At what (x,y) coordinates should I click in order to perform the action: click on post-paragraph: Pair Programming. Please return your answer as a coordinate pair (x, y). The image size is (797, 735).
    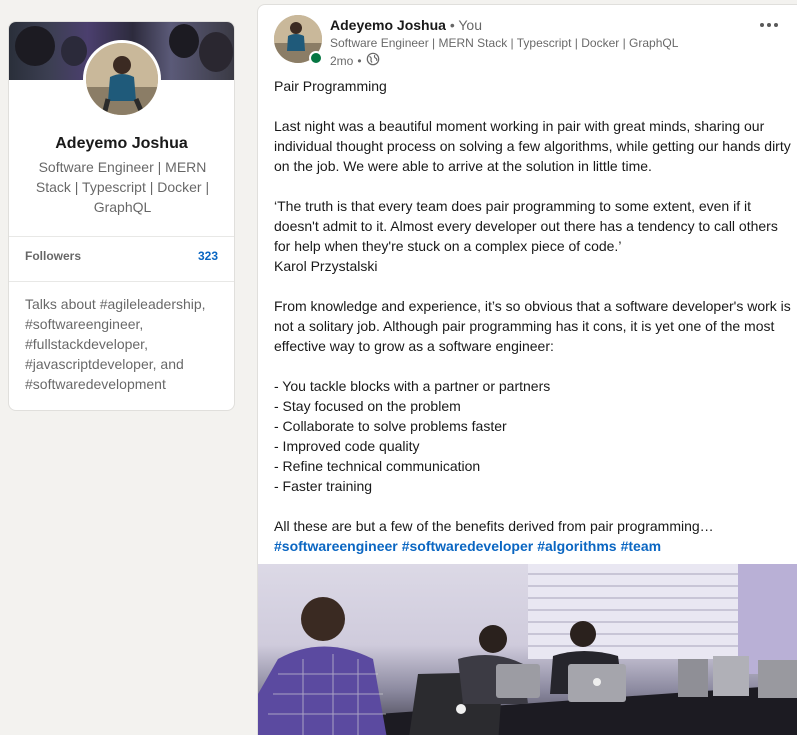
    Looking at the image, I should click on (330, 86).